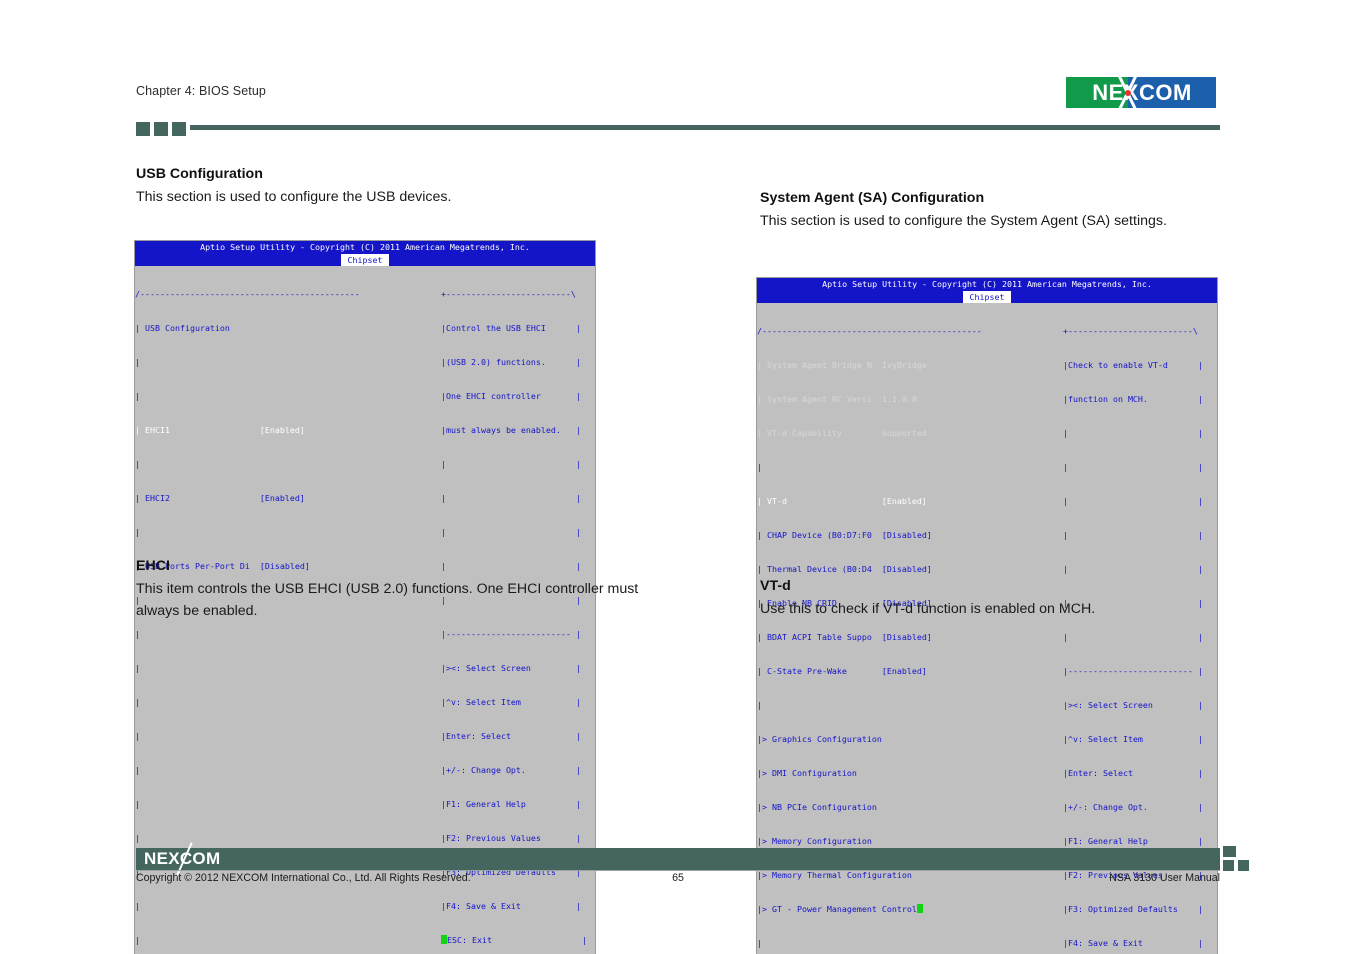 The image size is (1356, 954). What do you see at coordinates (1133, 568) in the screenshot?
I see `bios2-rspacer-5: | |` at bounding box center [1133, 568].